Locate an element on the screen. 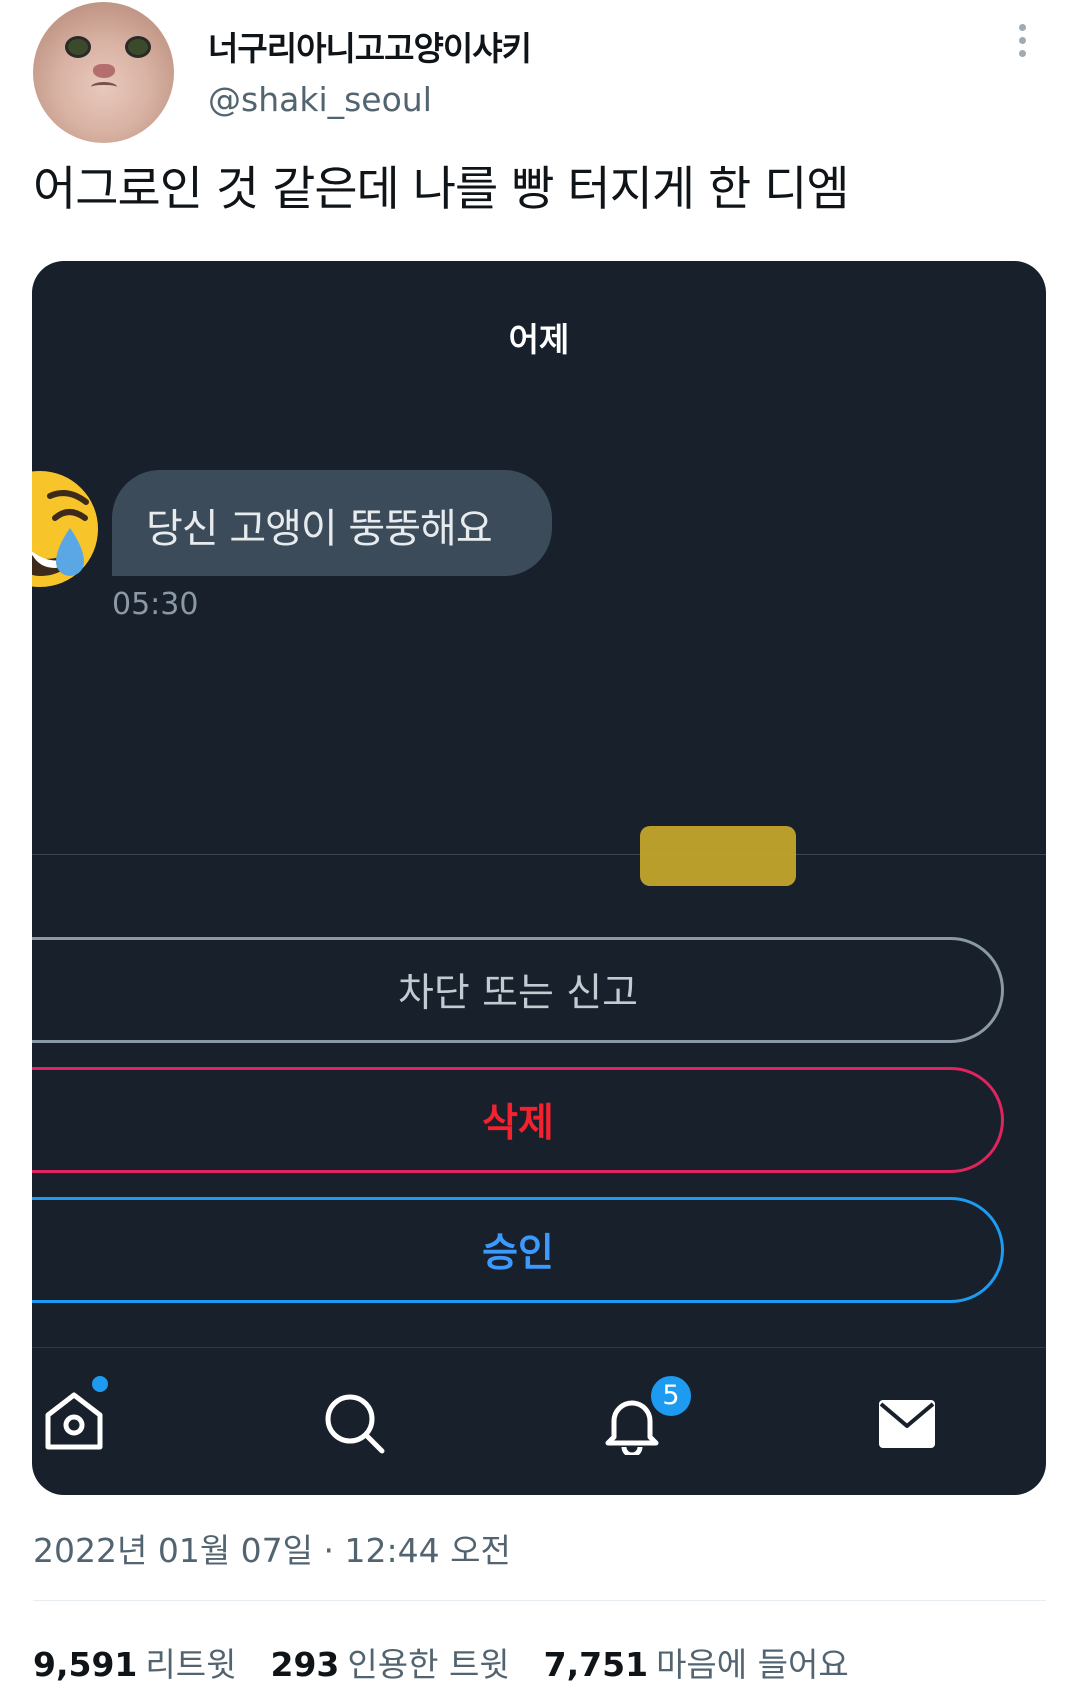 The width and height of the screenshot is (1080, 1705). dm-message-bubble: 당신 고앵이 뚱뚱해요 is located at coordinates (332, 523).